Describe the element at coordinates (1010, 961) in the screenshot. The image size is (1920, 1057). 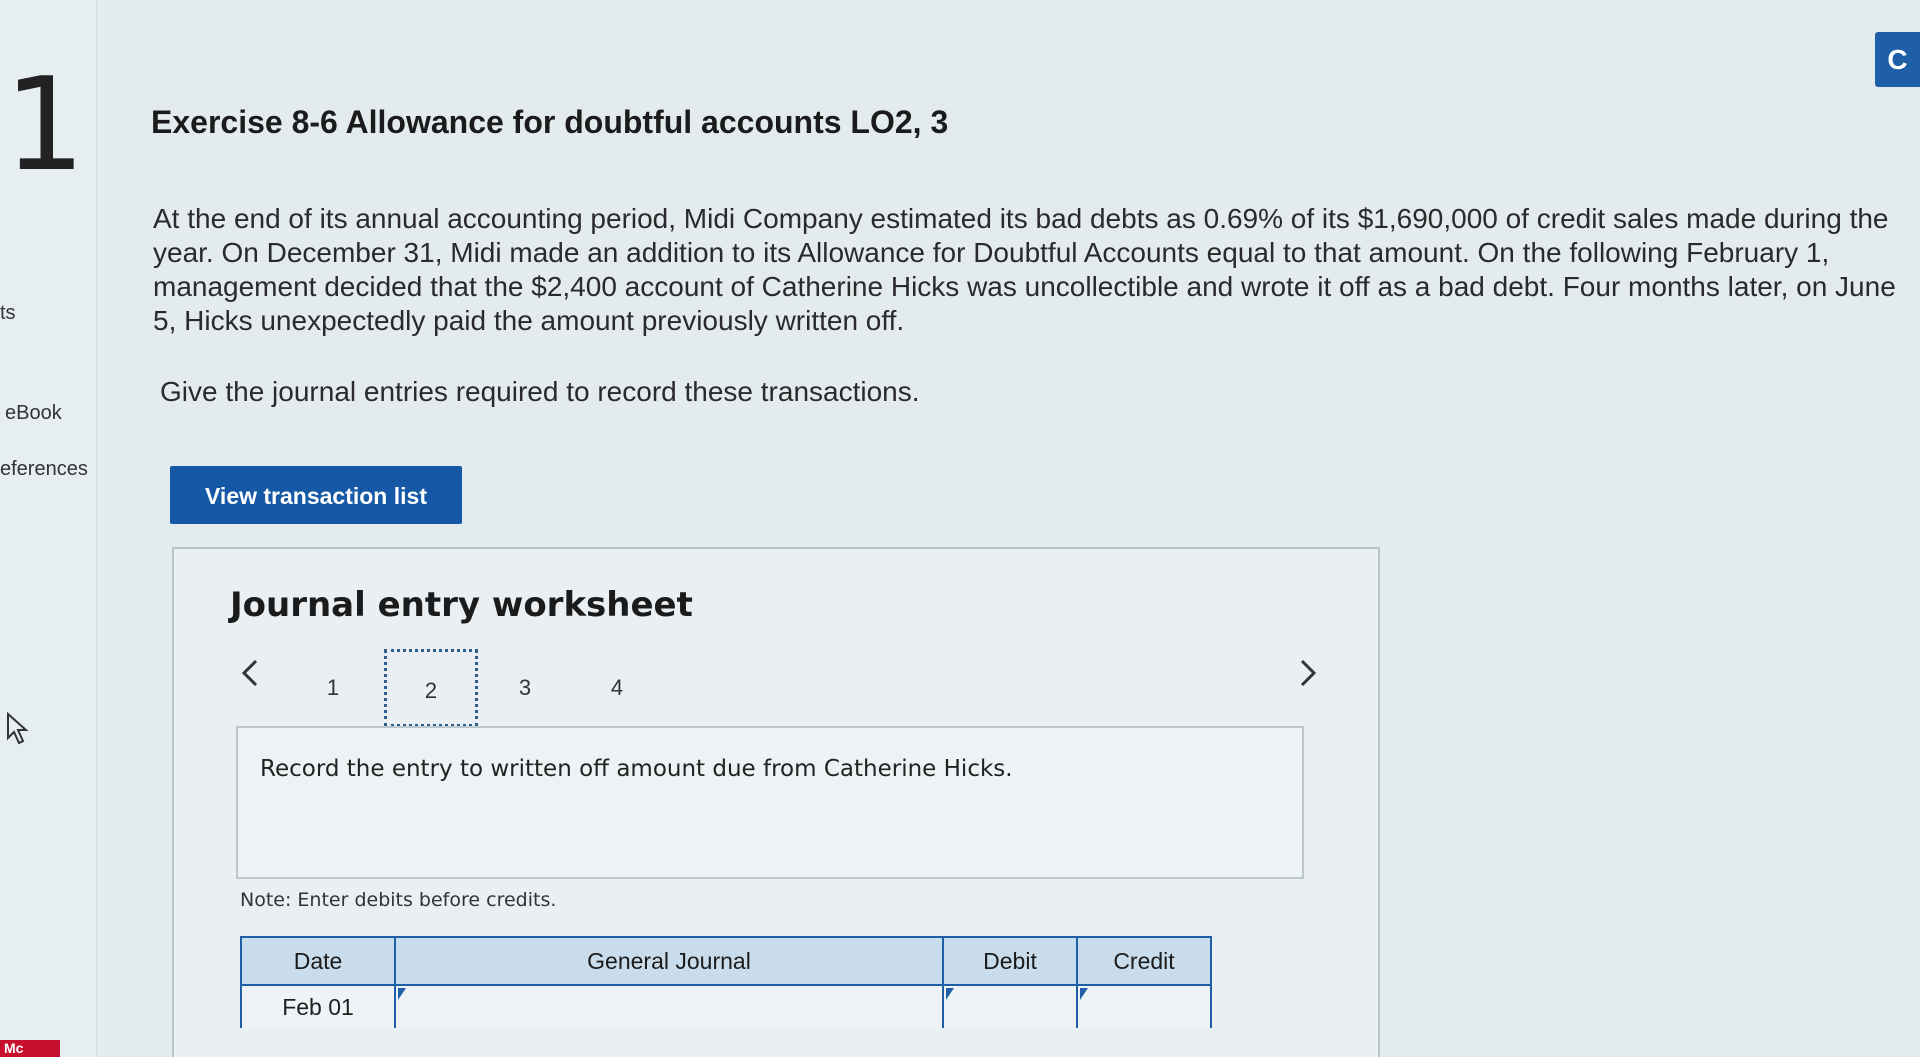
I see `debit-column-header: Debit` at that location.